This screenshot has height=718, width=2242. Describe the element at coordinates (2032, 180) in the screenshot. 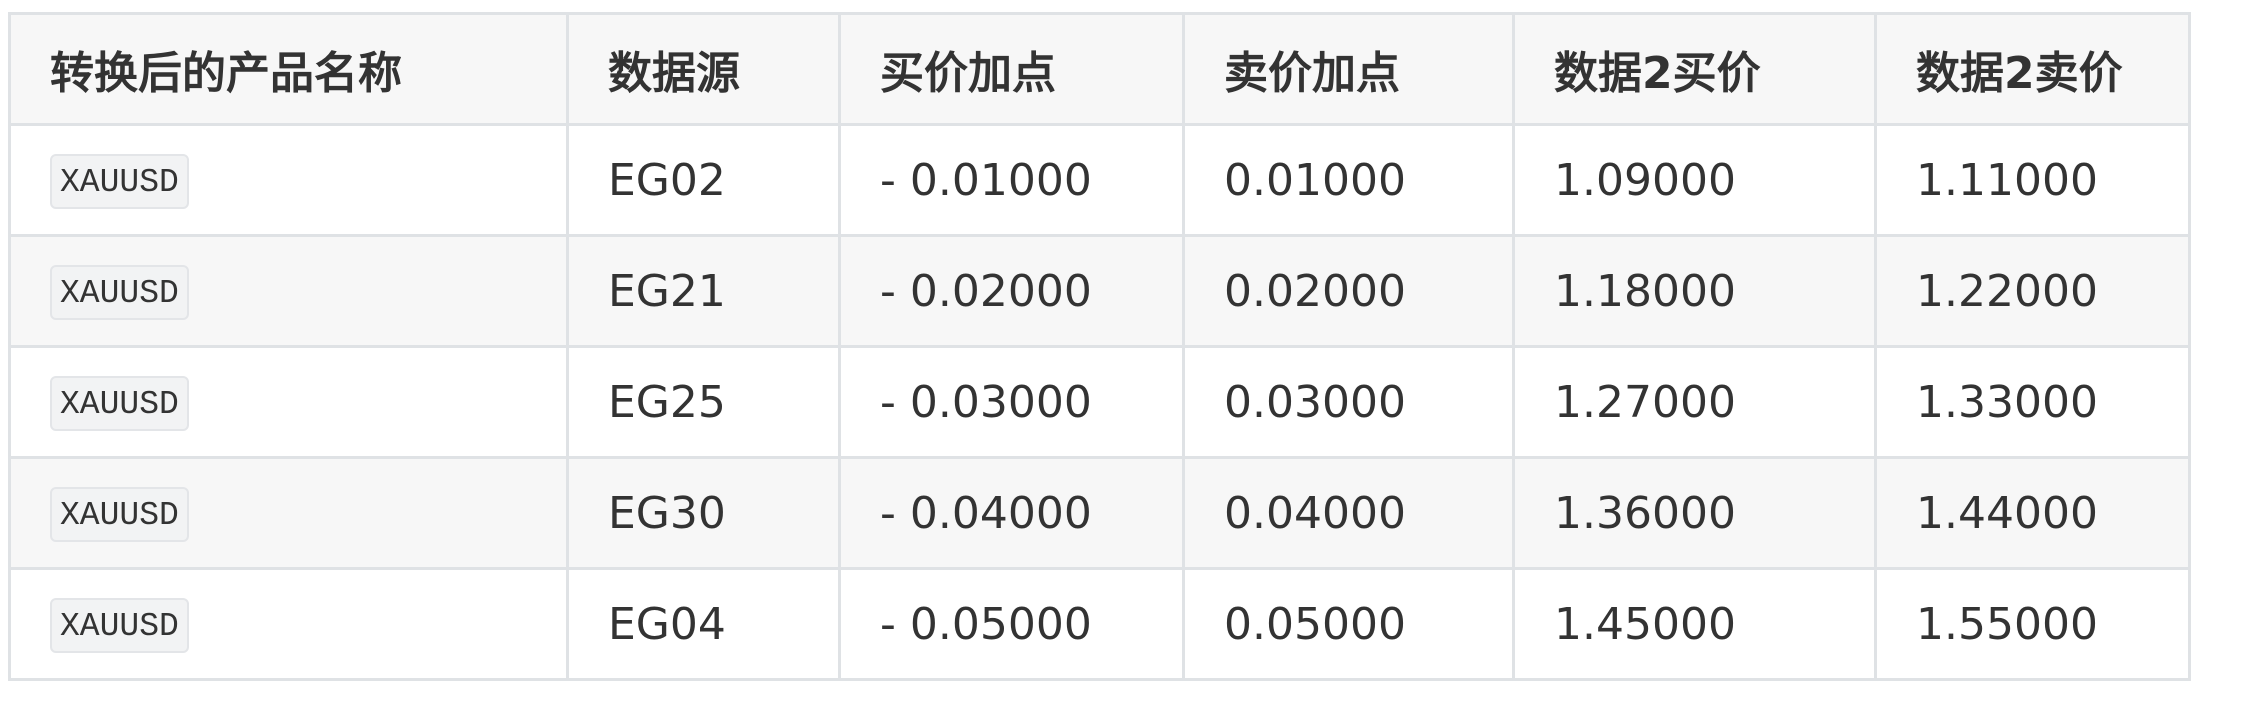

I see `cell-data2-ask: 1.11000` at that location.